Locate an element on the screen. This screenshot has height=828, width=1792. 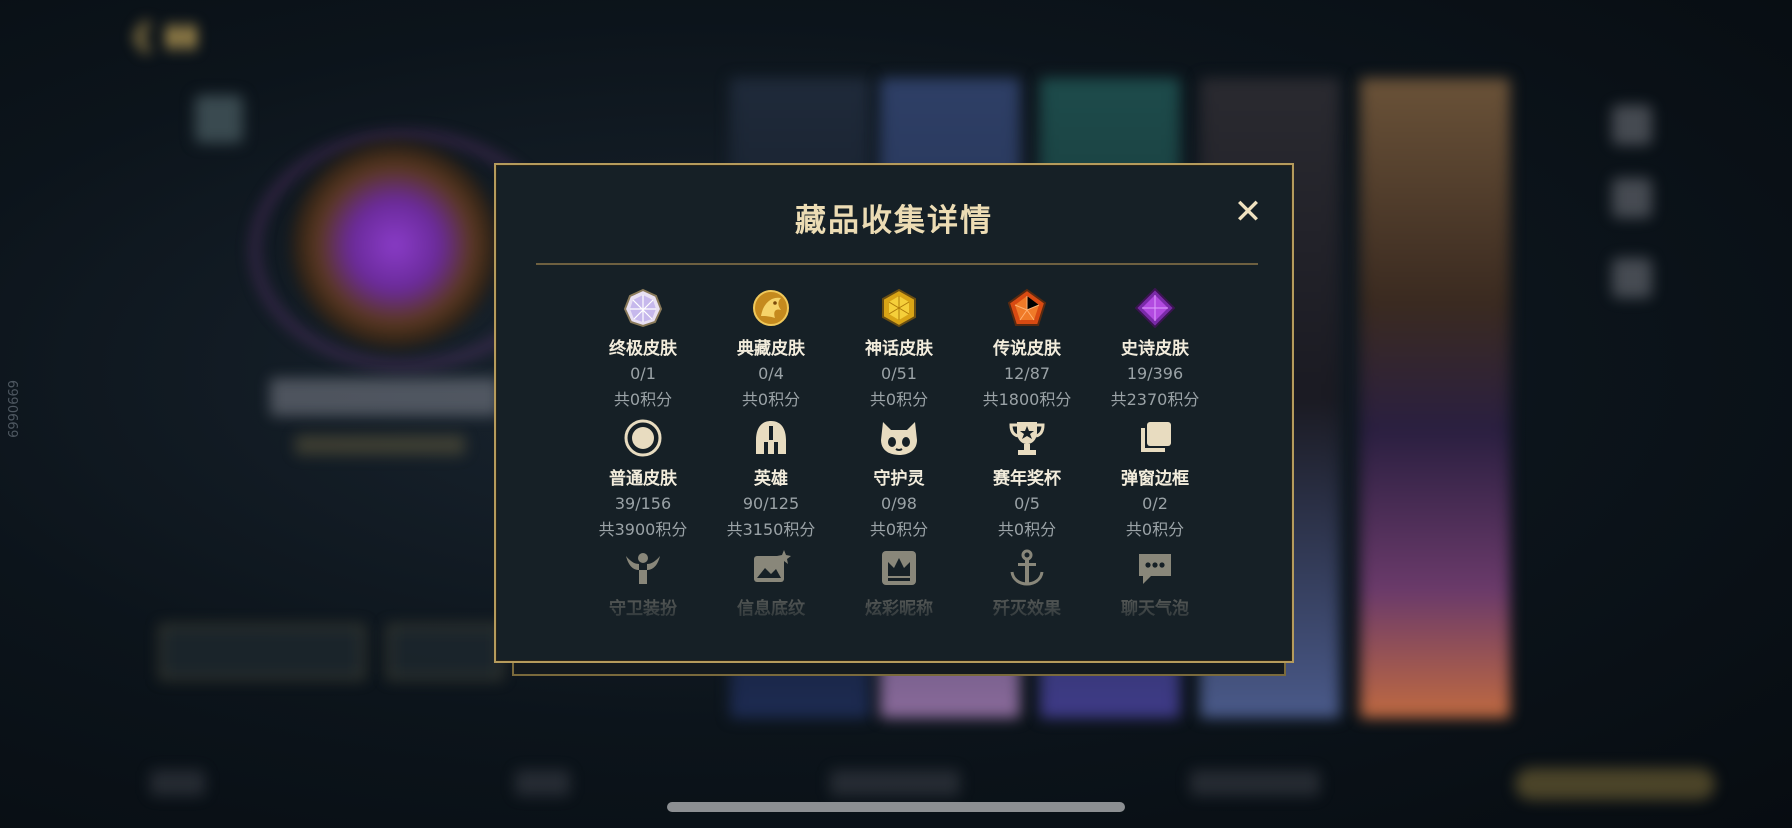
category-label: 守卫装扮 is located at coordinates (643, 609).